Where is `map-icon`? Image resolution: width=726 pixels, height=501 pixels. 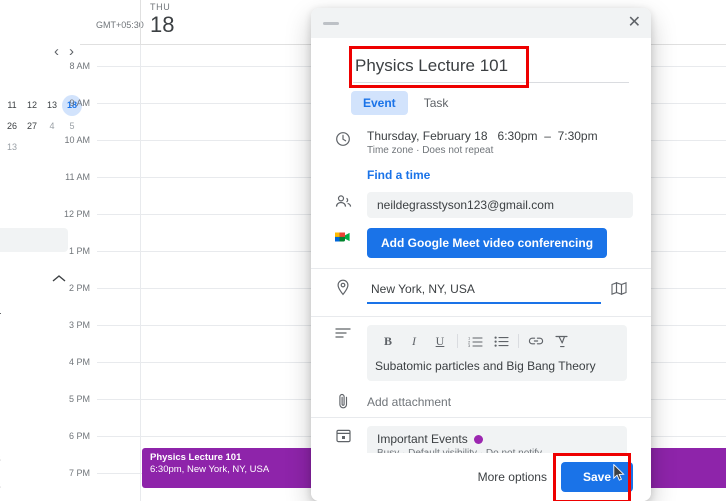
map-icon is located at coordinates (622, 286).